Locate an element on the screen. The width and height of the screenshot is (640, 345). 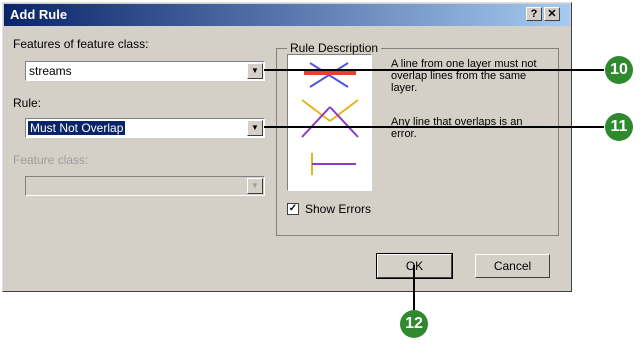
cancel-button: Cancel is located at coordinates (512, 266).